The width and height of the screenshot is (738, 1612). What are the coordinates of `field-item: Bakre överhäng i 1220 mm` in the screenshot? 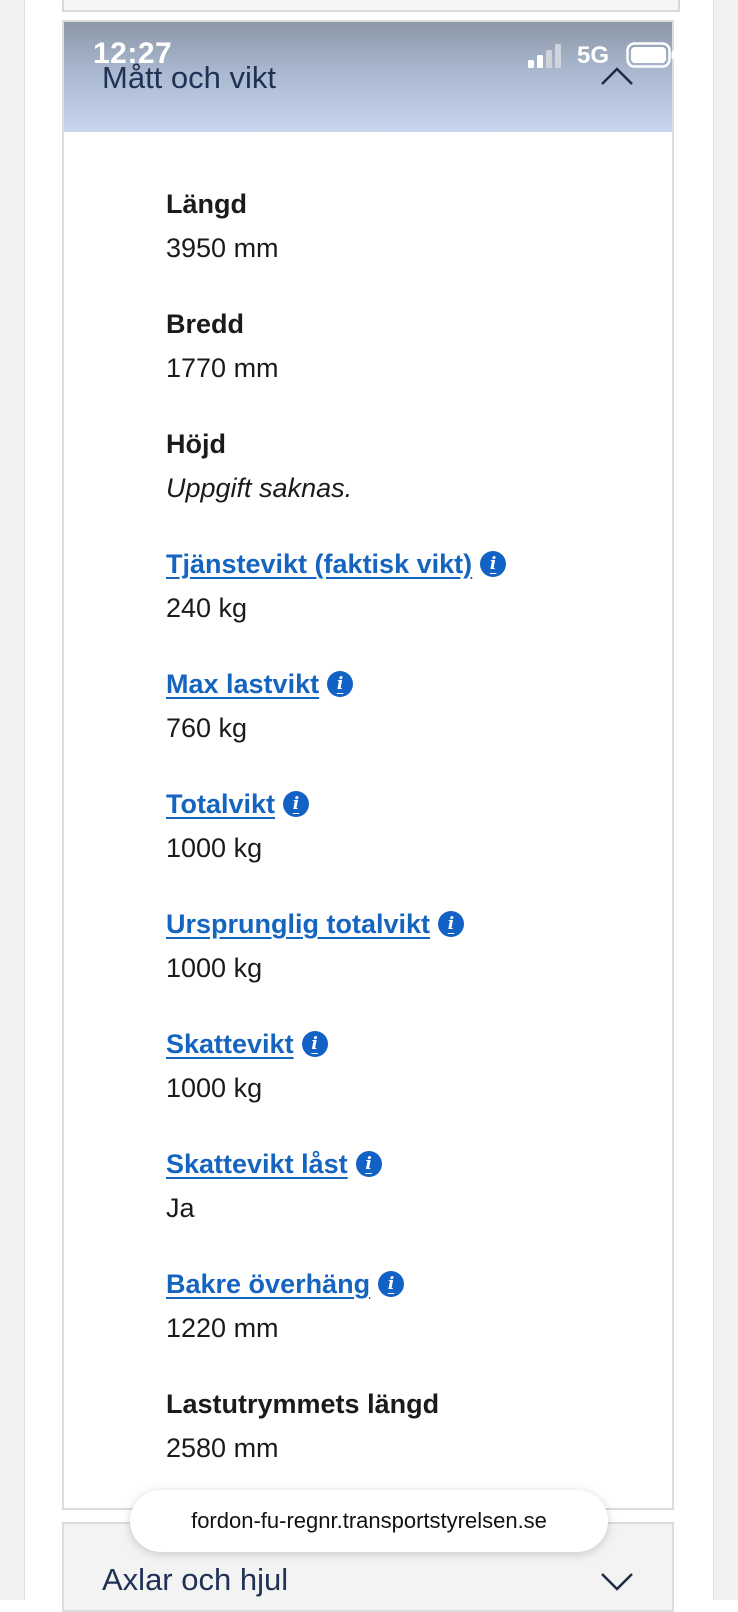 It's located at (446, 1324).